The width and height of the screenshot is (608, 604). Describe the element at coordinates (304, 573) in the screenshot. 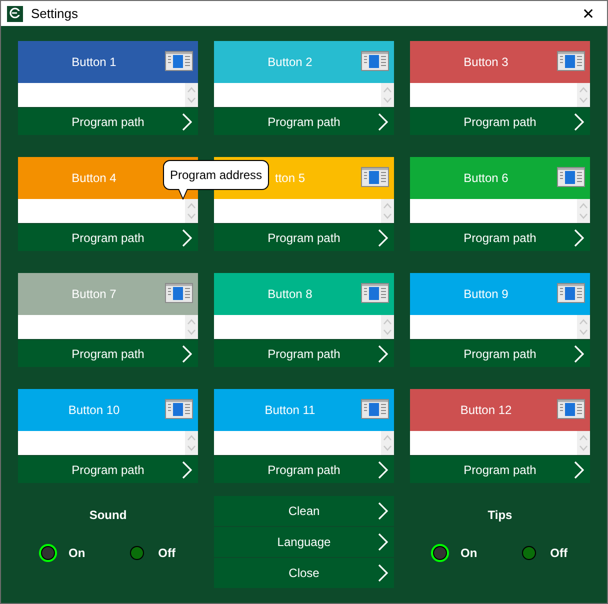

I see `action-button: Close` at that location.